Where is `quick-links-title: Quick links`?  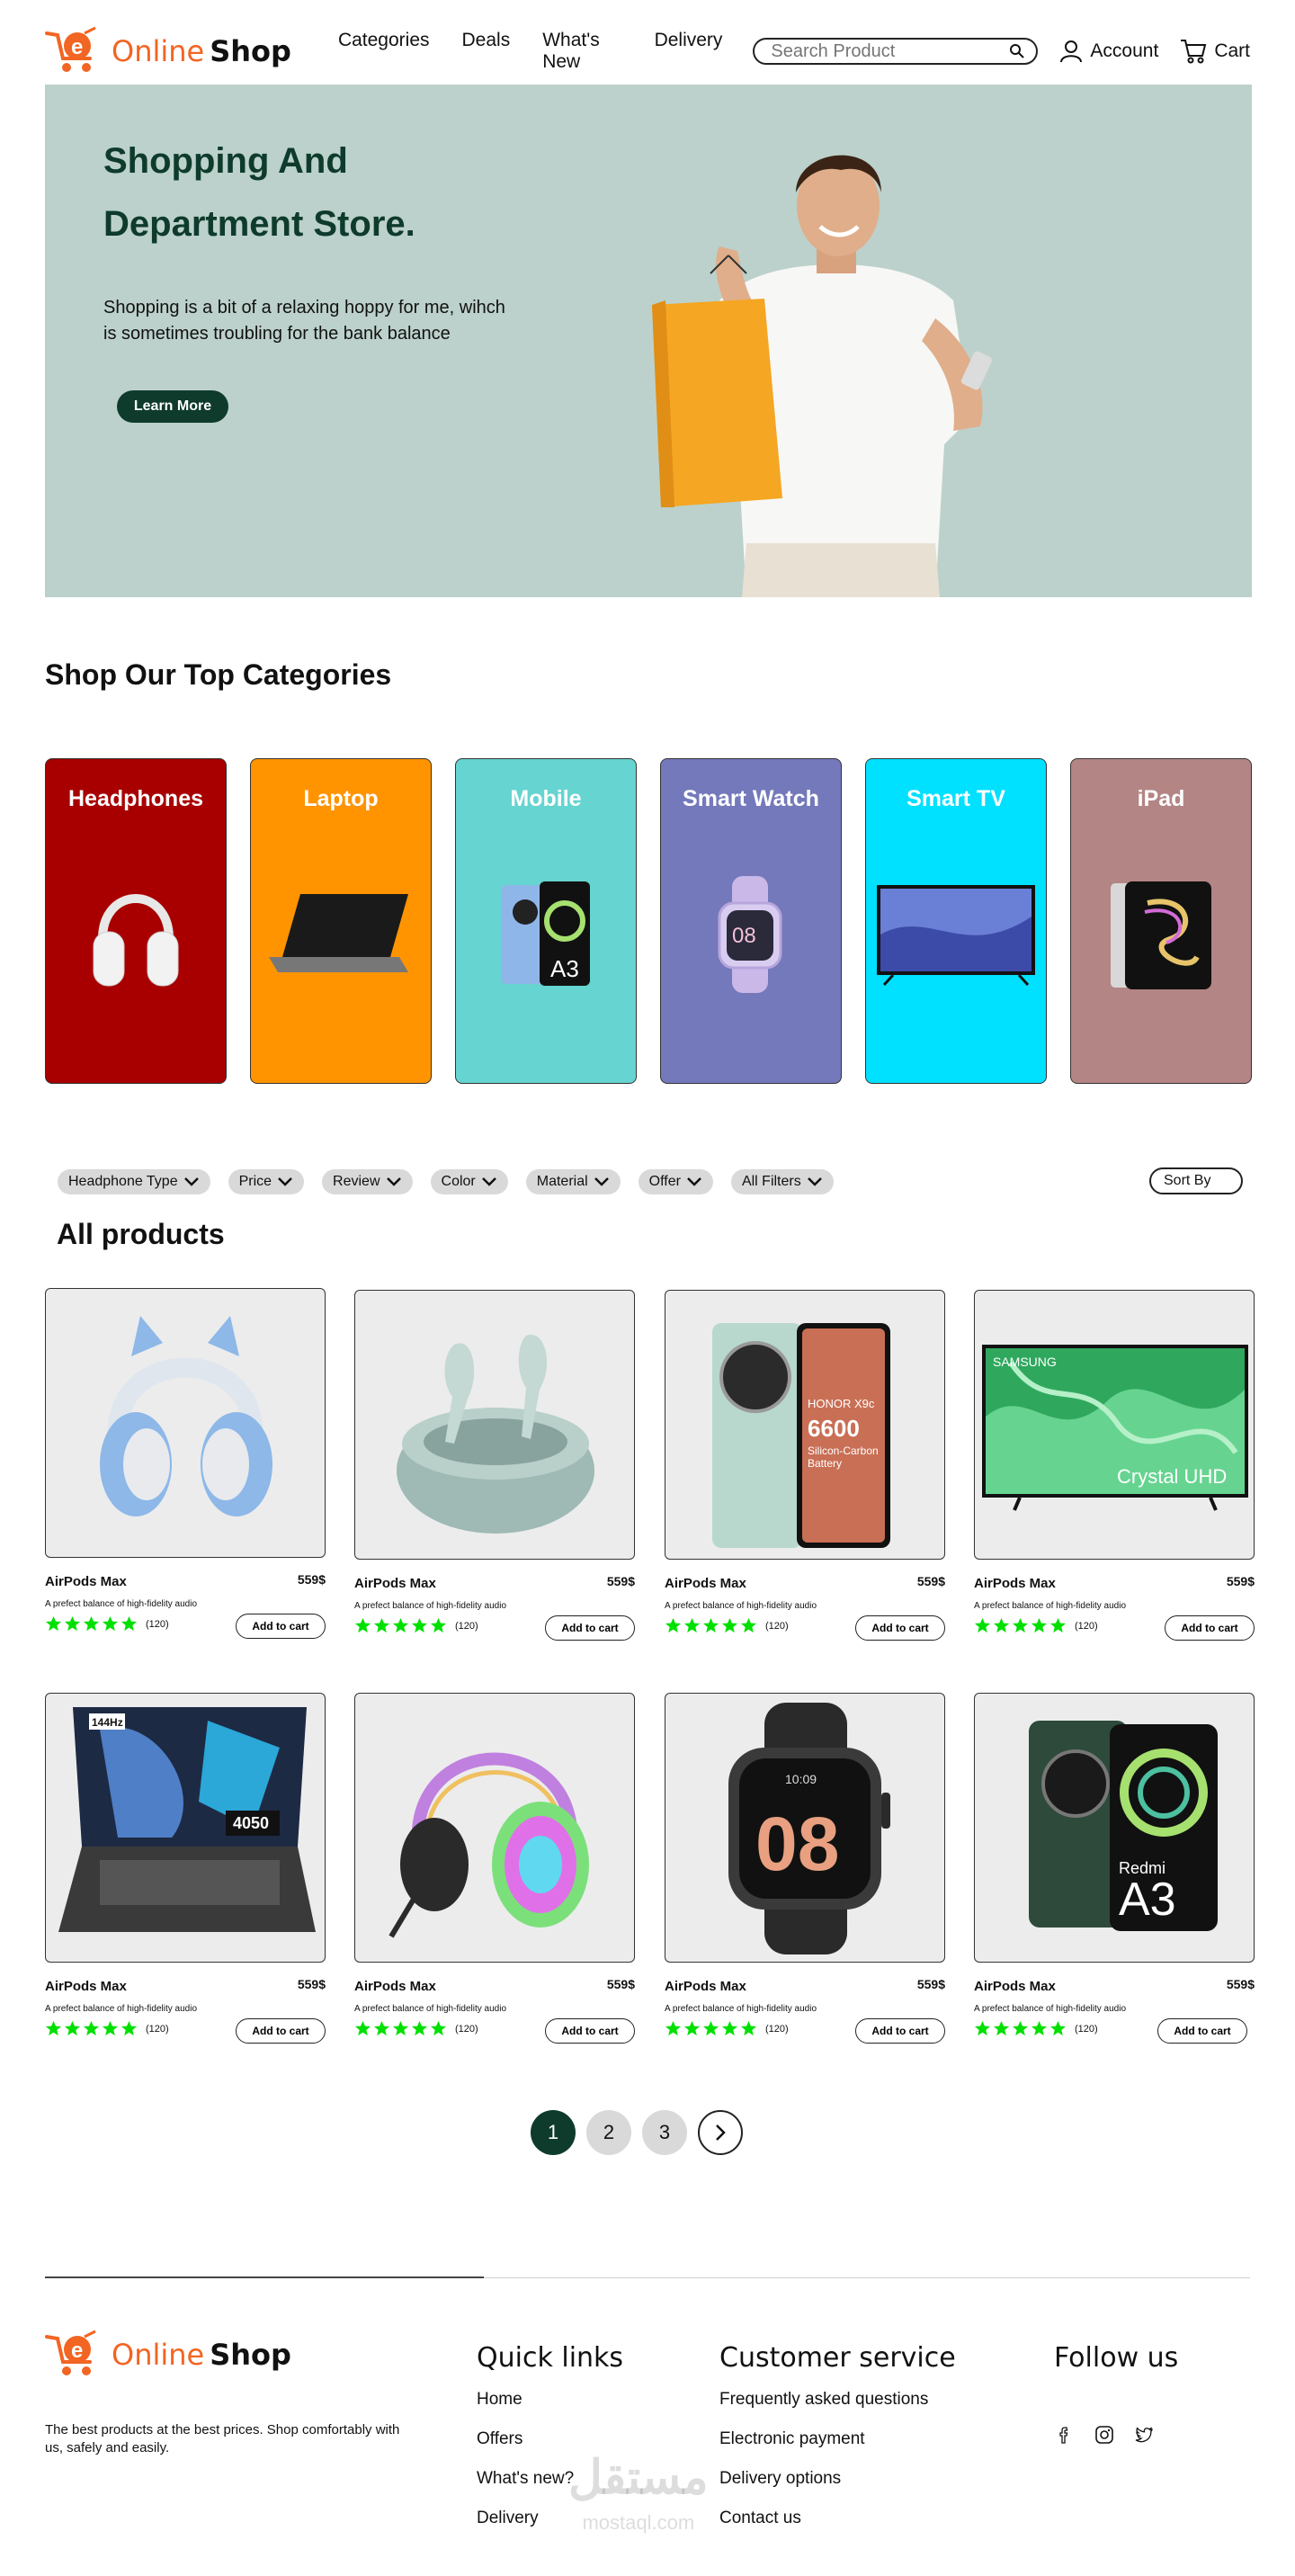 quick-links-title: Quick links is located at coordinates (550, 2358).